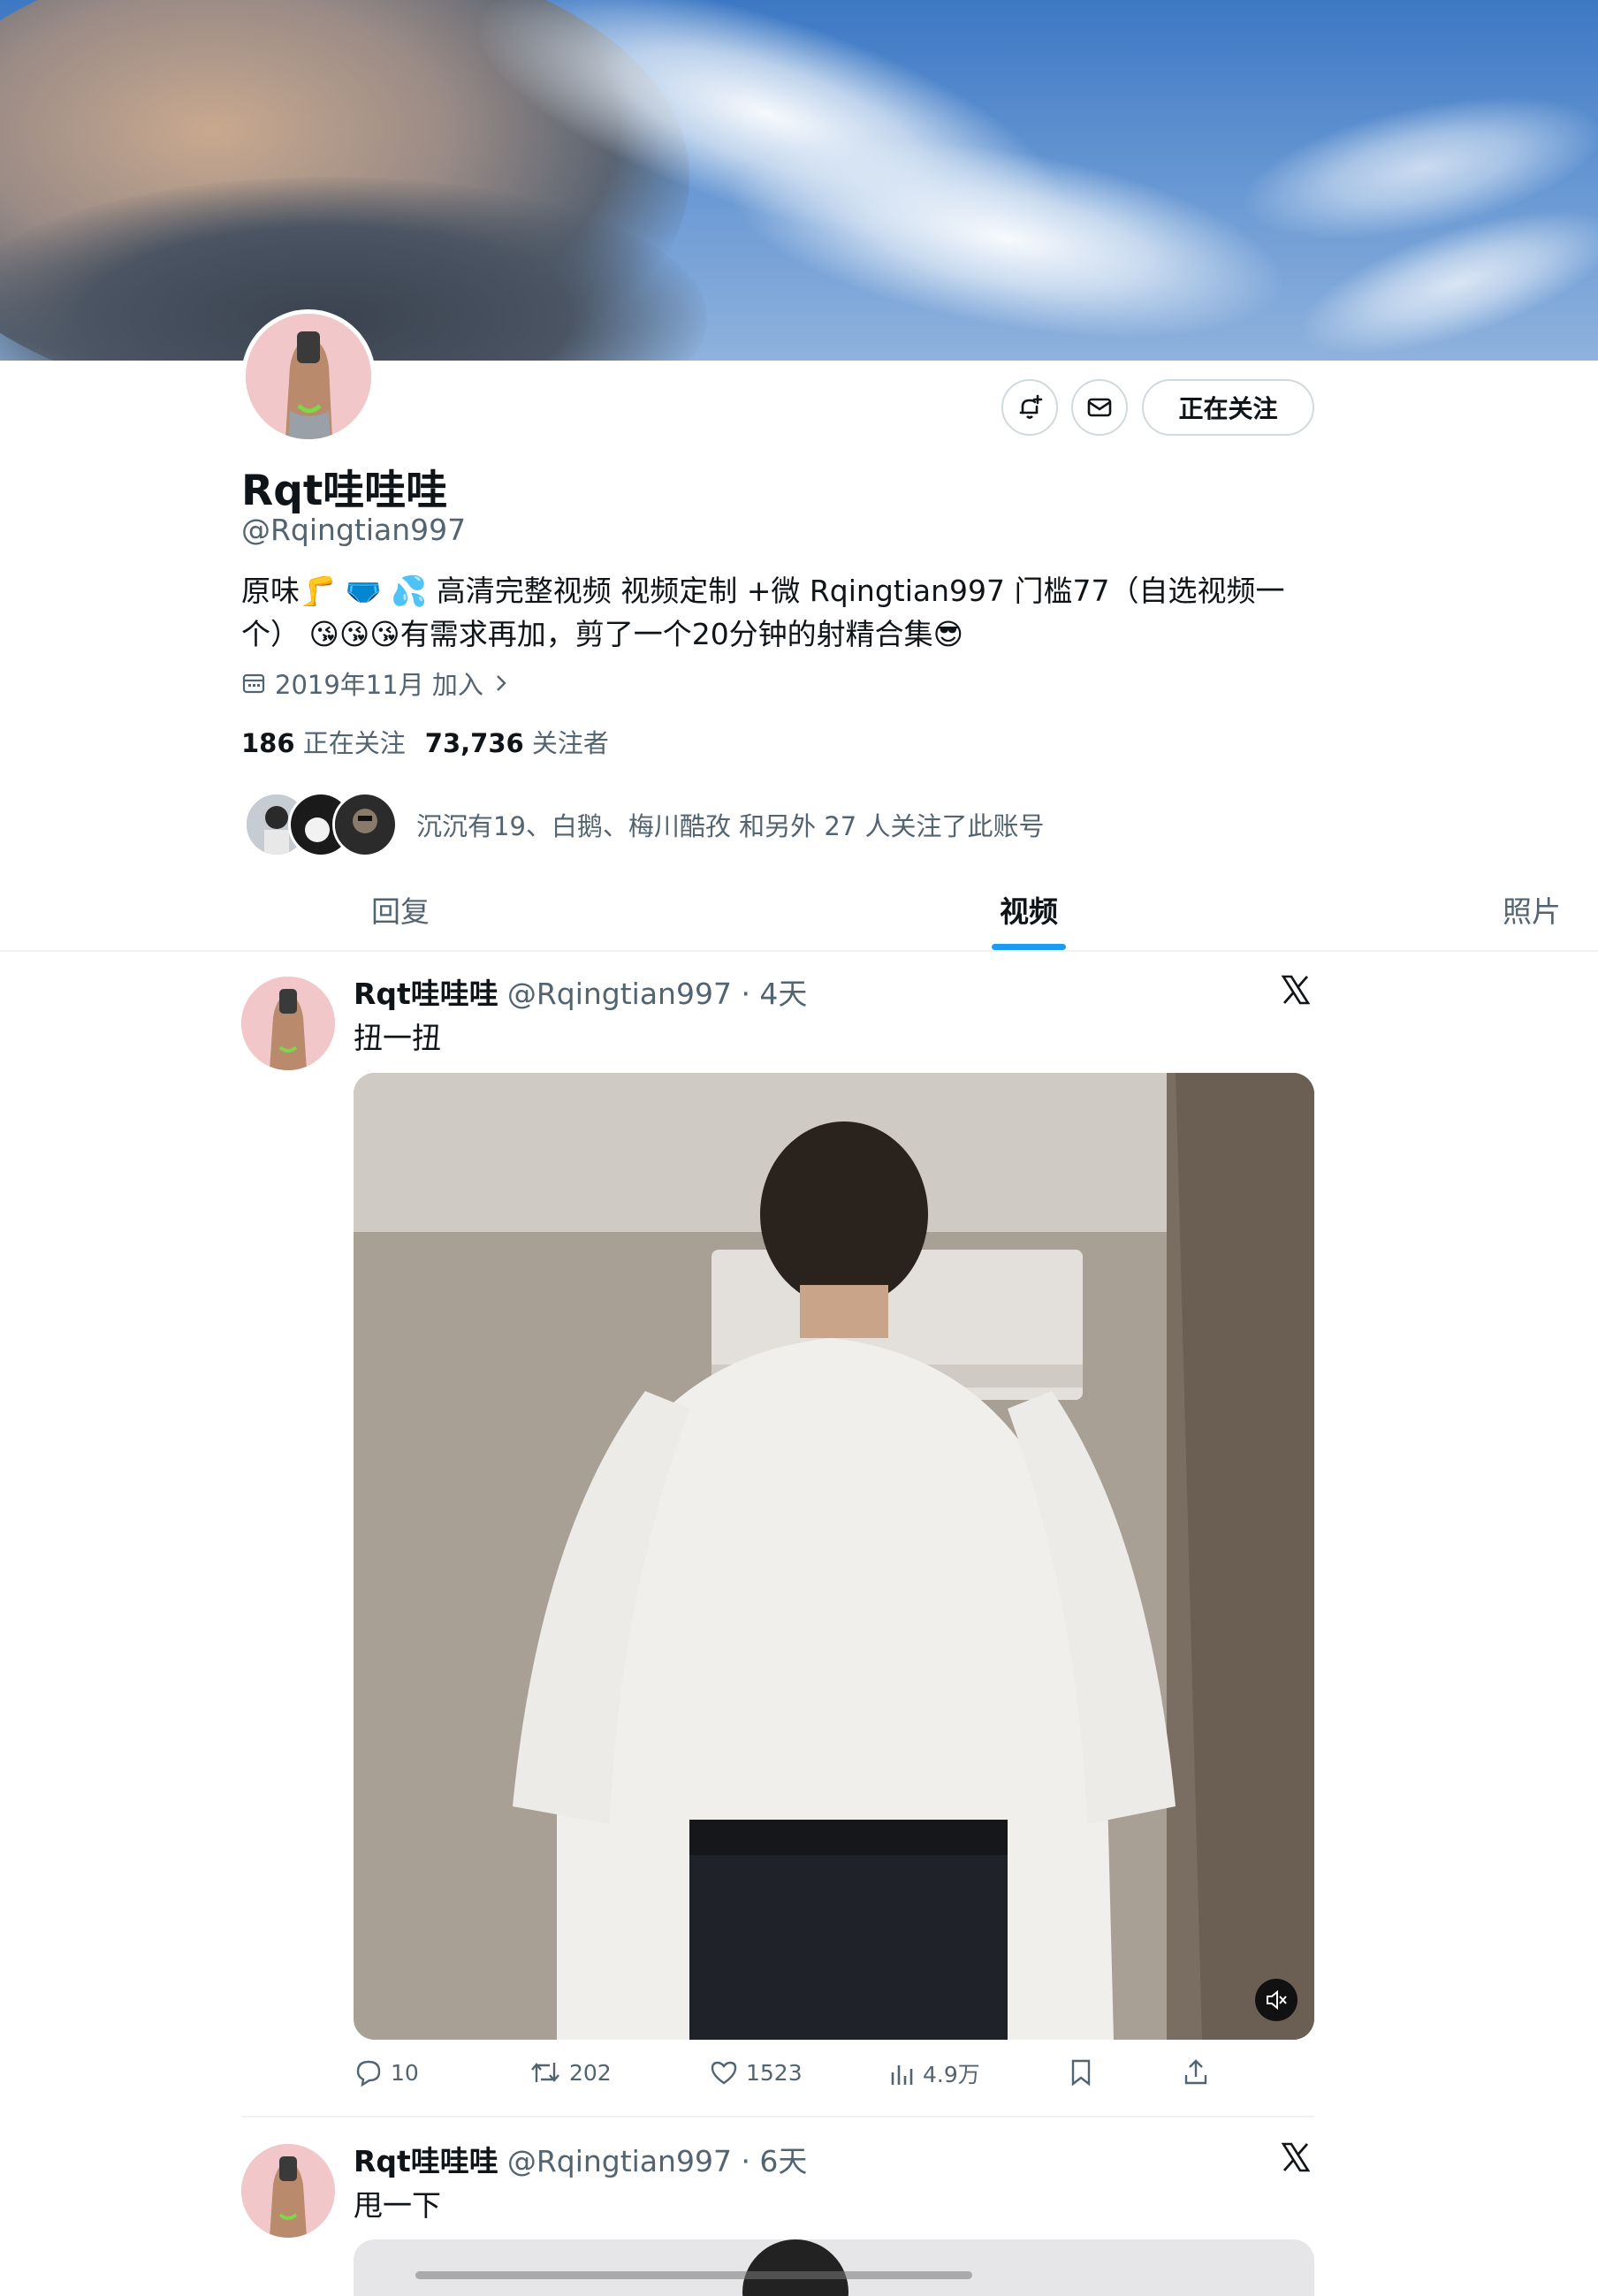  I want to click on views-count: 4.9万, so click(952, 2074).